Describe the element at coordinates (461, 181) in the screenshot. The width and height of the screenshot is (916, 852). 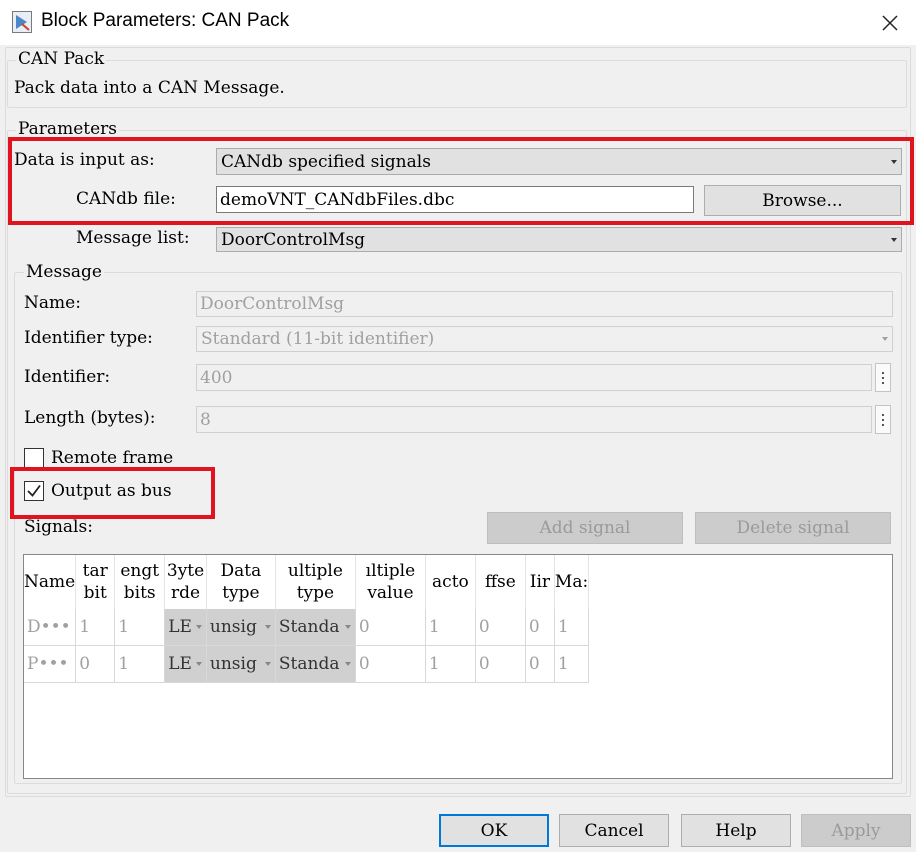
I see `highlight-box-data-input` at that location.